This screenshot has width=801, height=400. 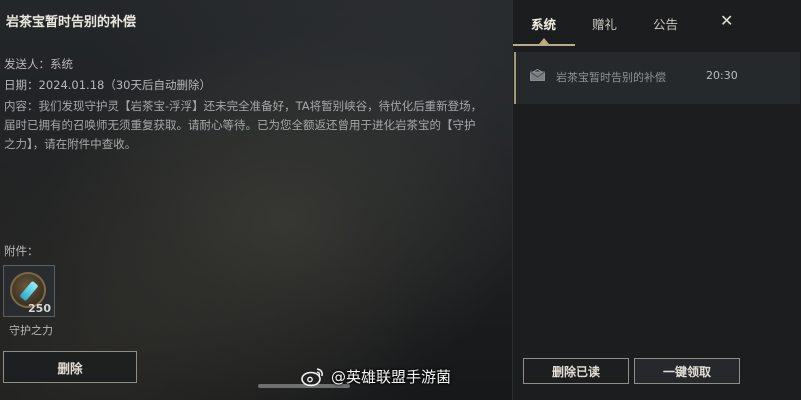 I want to click on attachment-name: 守护之力, so click(x=31, y=330).